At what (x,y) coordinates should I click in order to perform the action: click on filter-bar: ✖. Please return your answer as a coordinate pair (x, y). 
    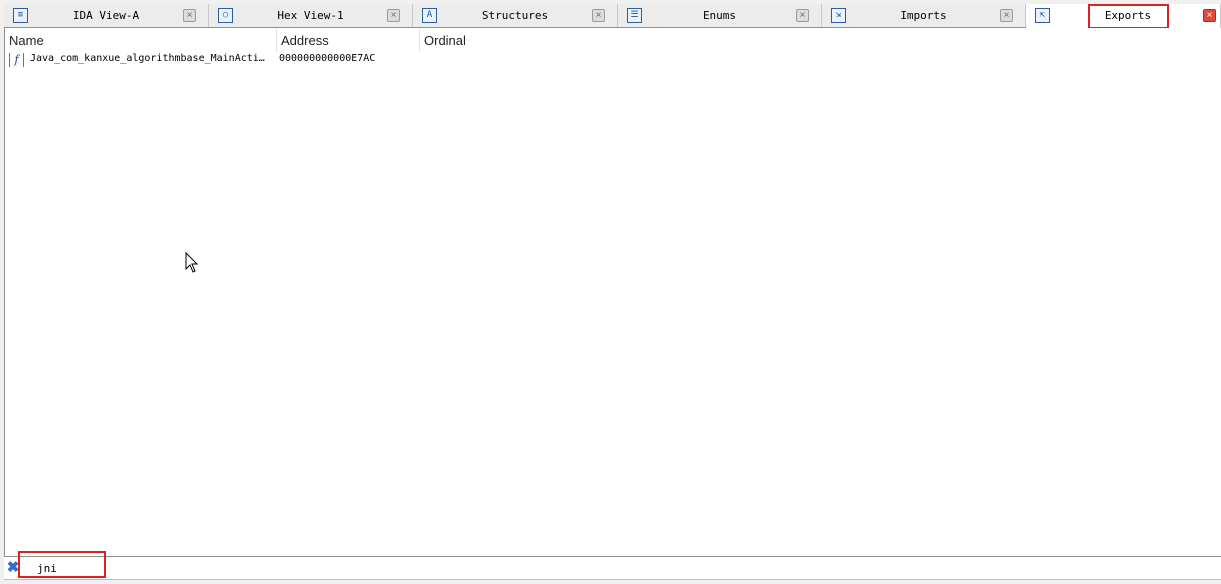
    Looking at the image, I should click on (612, 565).